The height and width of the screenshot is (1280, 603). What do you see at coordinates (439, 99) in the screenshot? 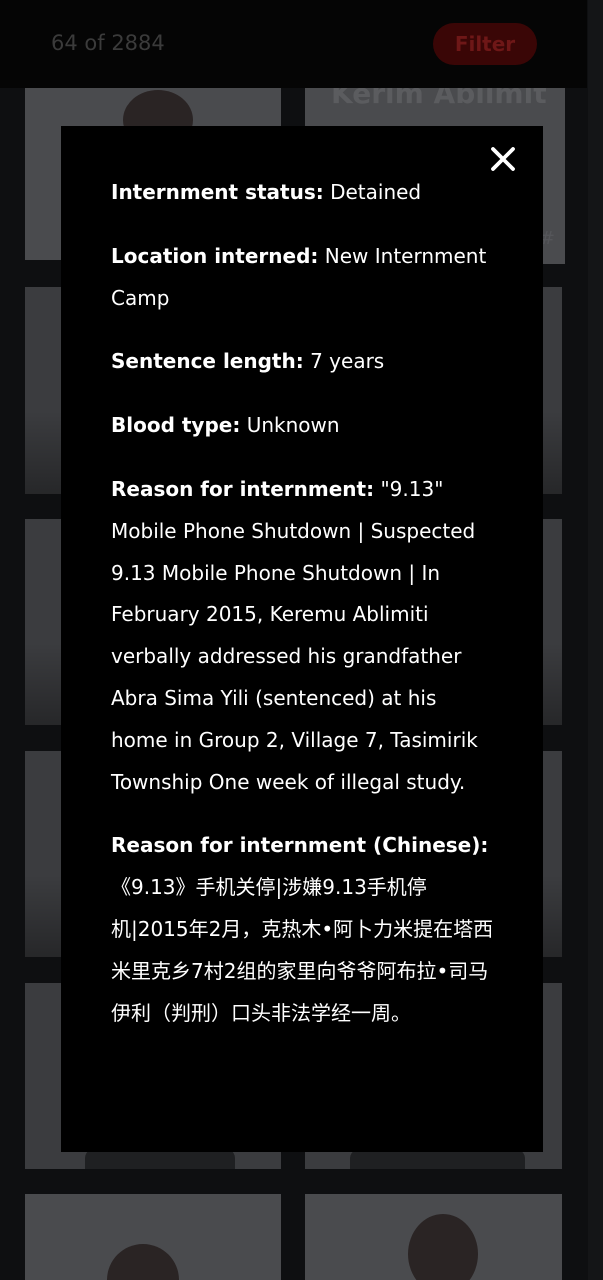
I see `person-card-name: Kerim Ablimit` at bounding box center [439, 99].